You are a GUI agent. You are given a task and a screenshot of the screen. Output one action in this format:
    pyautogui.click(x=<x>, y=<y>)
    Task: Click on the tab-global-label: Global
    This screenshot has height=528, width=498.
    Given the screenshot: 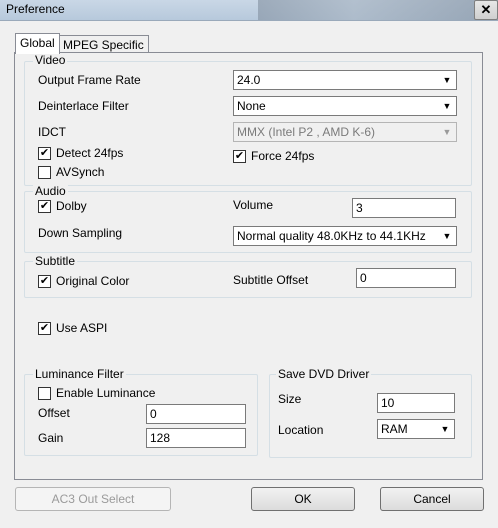 What is the action you would take?
    pyautogui.click(x=37, y=43)
    